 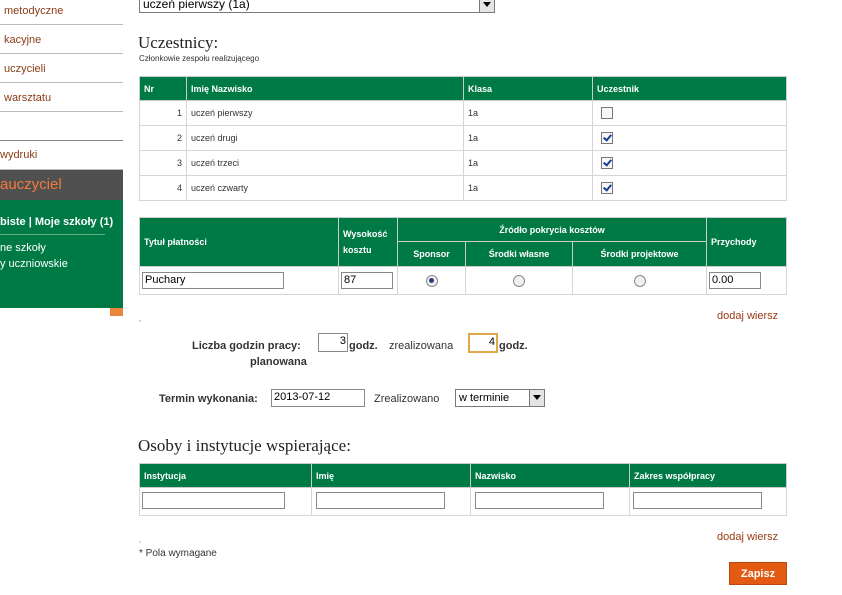 I want to click on source-own-radio, so click(x=519, y=280).